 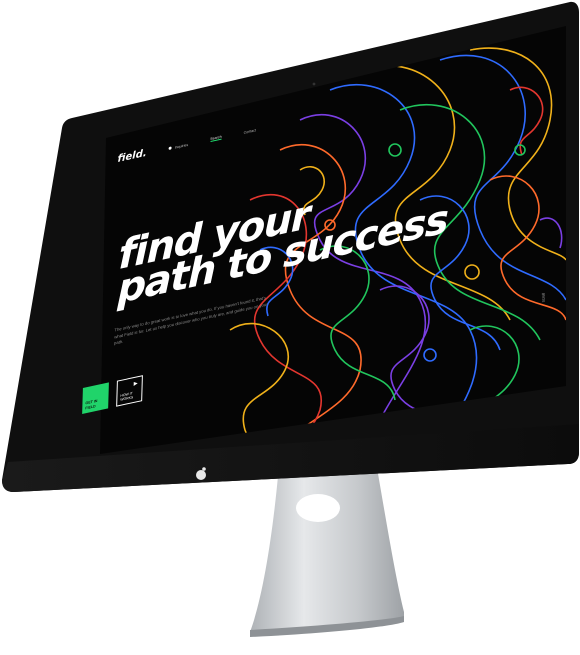 I want to click on dot-icon, so click(x=170, y=148).